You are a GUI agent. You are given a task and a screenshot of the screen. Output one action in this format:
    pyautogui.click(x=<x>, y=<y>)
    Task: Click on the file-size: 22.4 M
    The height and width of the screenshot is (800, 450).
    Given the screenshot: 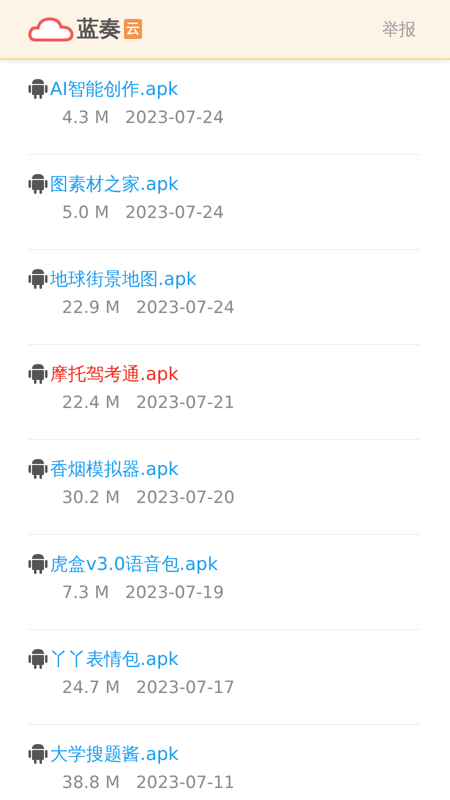 What is the action you would take?
    pyautogui.click(x=91, y=403)
    